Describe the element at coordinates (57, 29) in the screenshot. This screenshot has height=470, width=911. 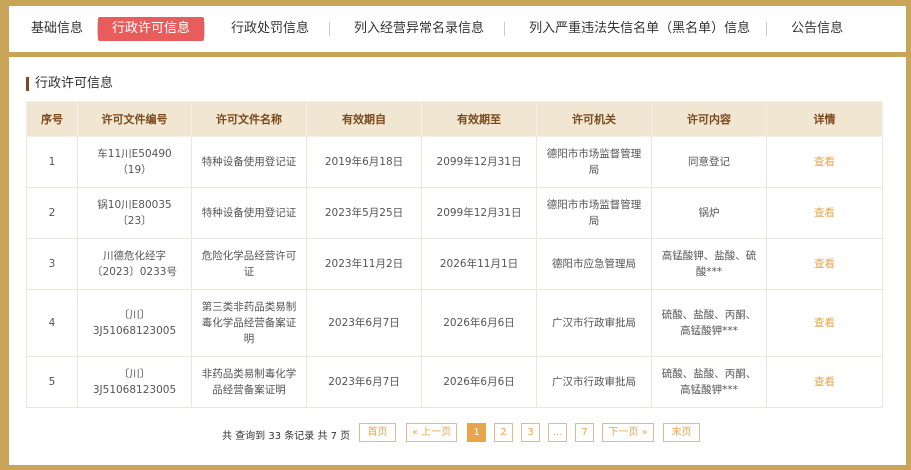
I see `tab-basic-info: 基础信息` at that location.